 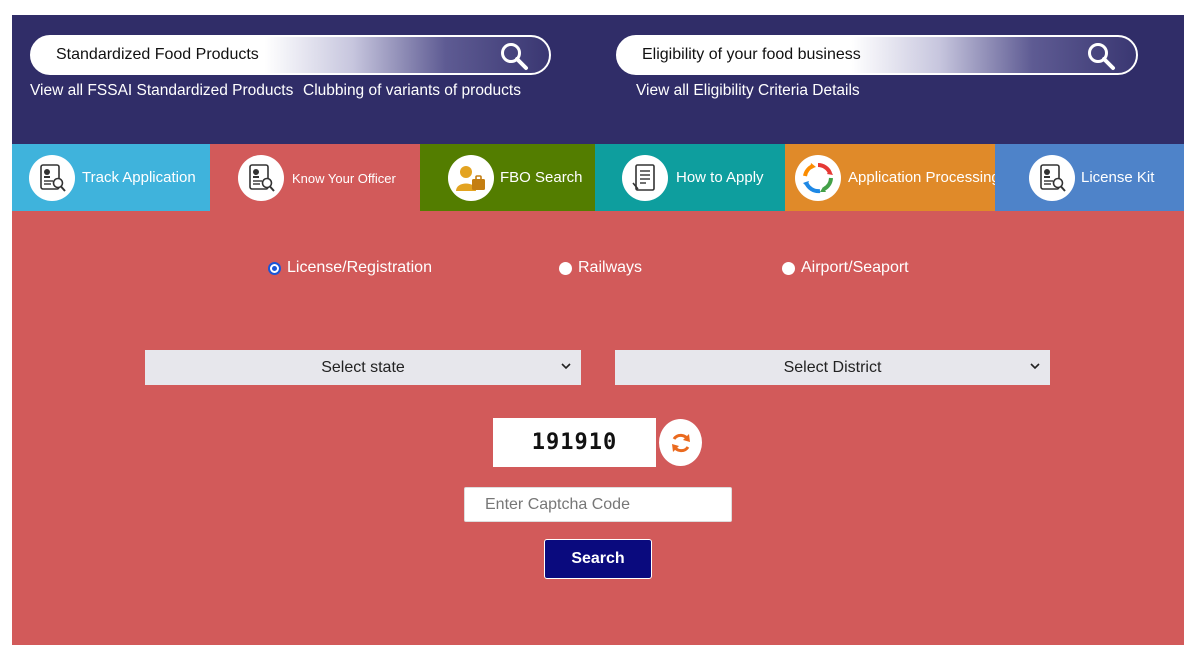 I want to click on tab-label: How to Apply, so click(x=720, y=177).